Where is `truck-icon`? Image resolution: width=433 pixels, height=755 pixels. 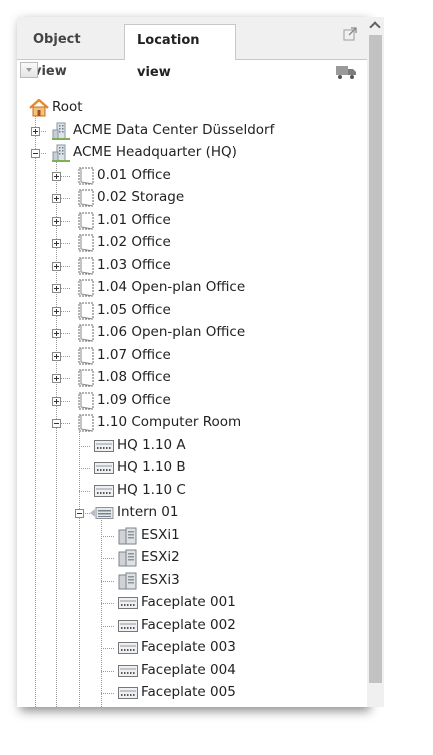 truck-icon is located at coordinates (346, 72).